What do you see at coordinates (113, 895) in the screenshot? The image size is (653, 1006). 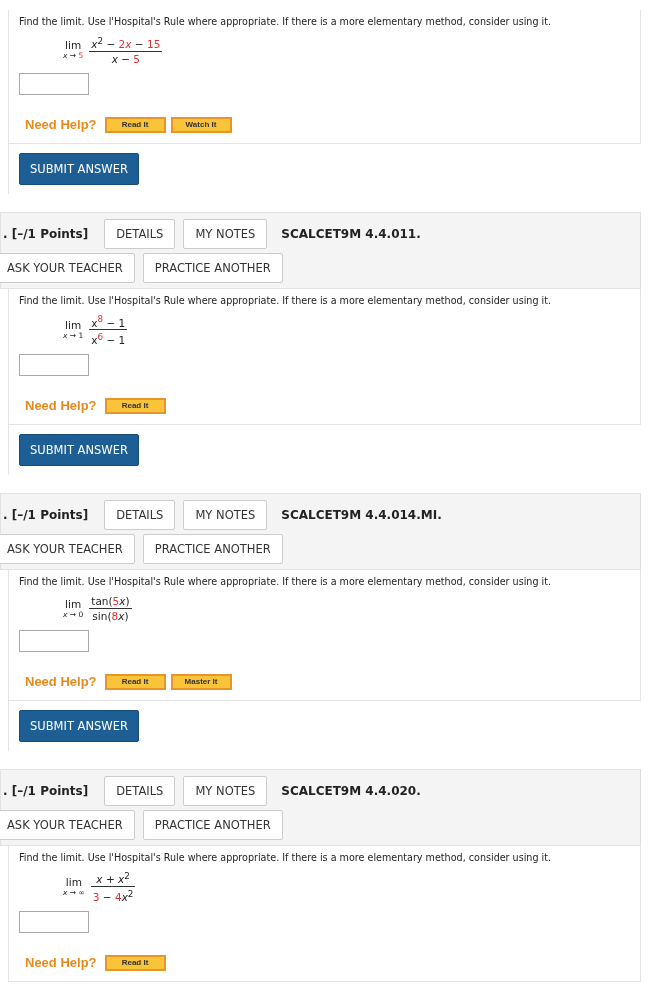 I see `denominator: 3 − 4x$^{2}$` at bounding box center [113, 895].